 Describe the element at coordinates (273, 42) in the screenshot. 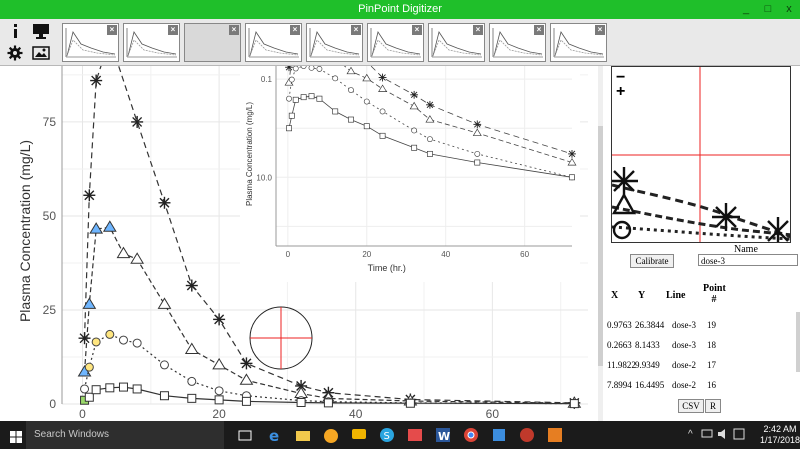

I see `thumbnail-4: ×` at that location.